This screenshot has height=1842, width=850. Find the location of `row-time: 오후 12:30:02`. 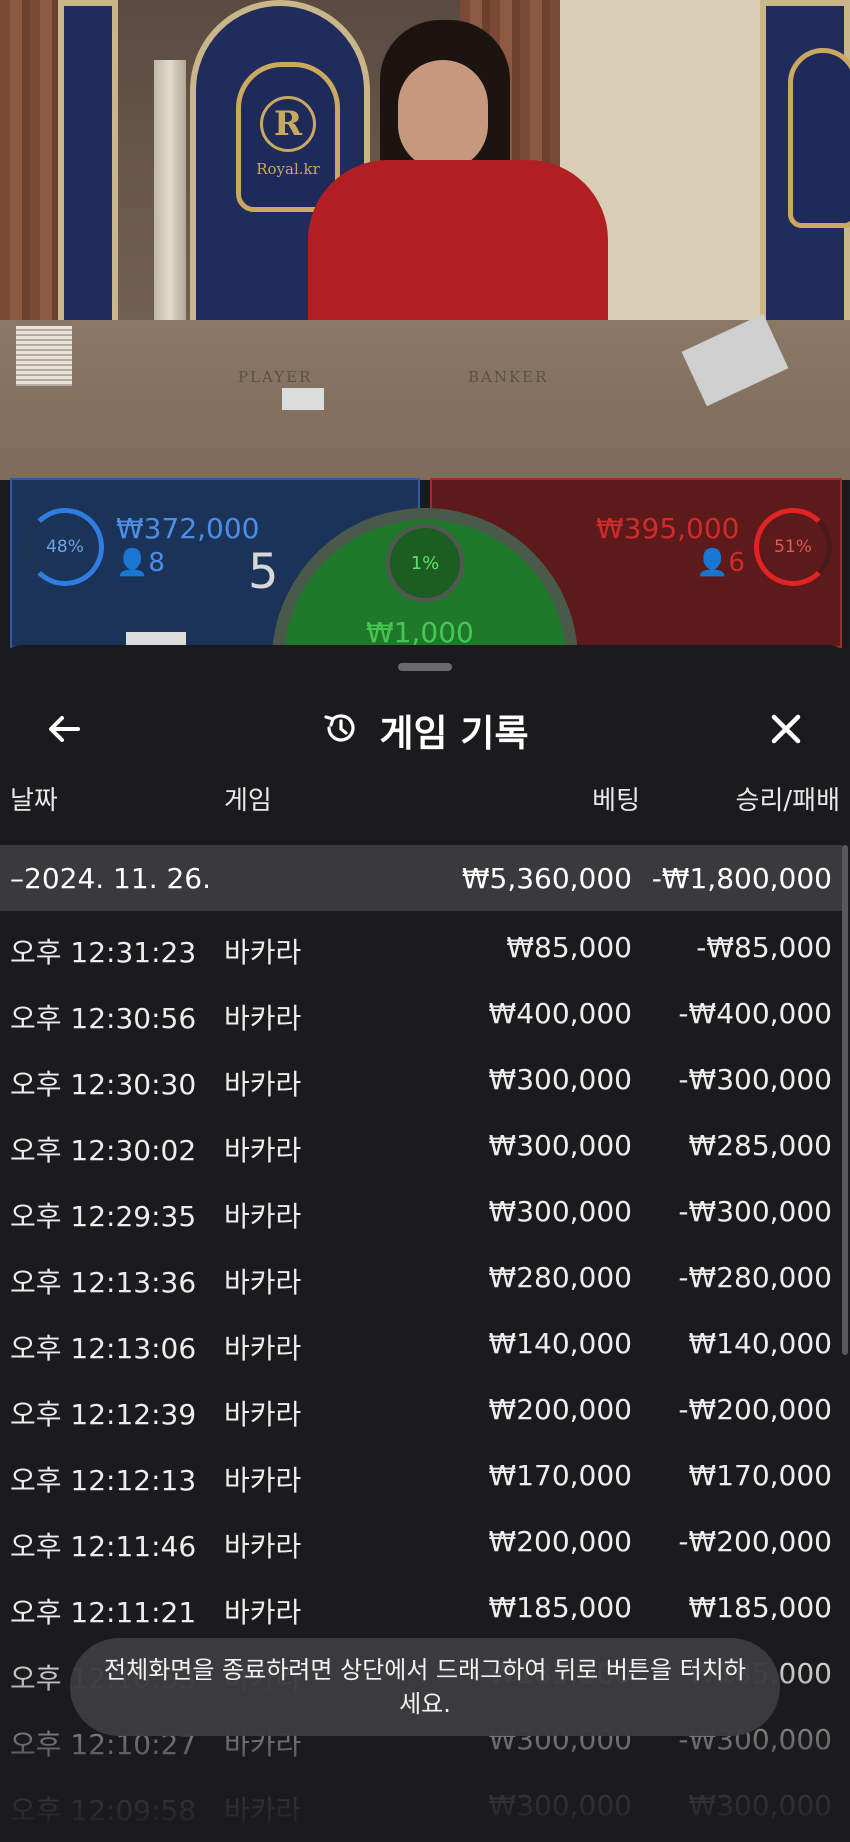

row-time: 오후 12:30:02 is located at coordinates (103, 1150).